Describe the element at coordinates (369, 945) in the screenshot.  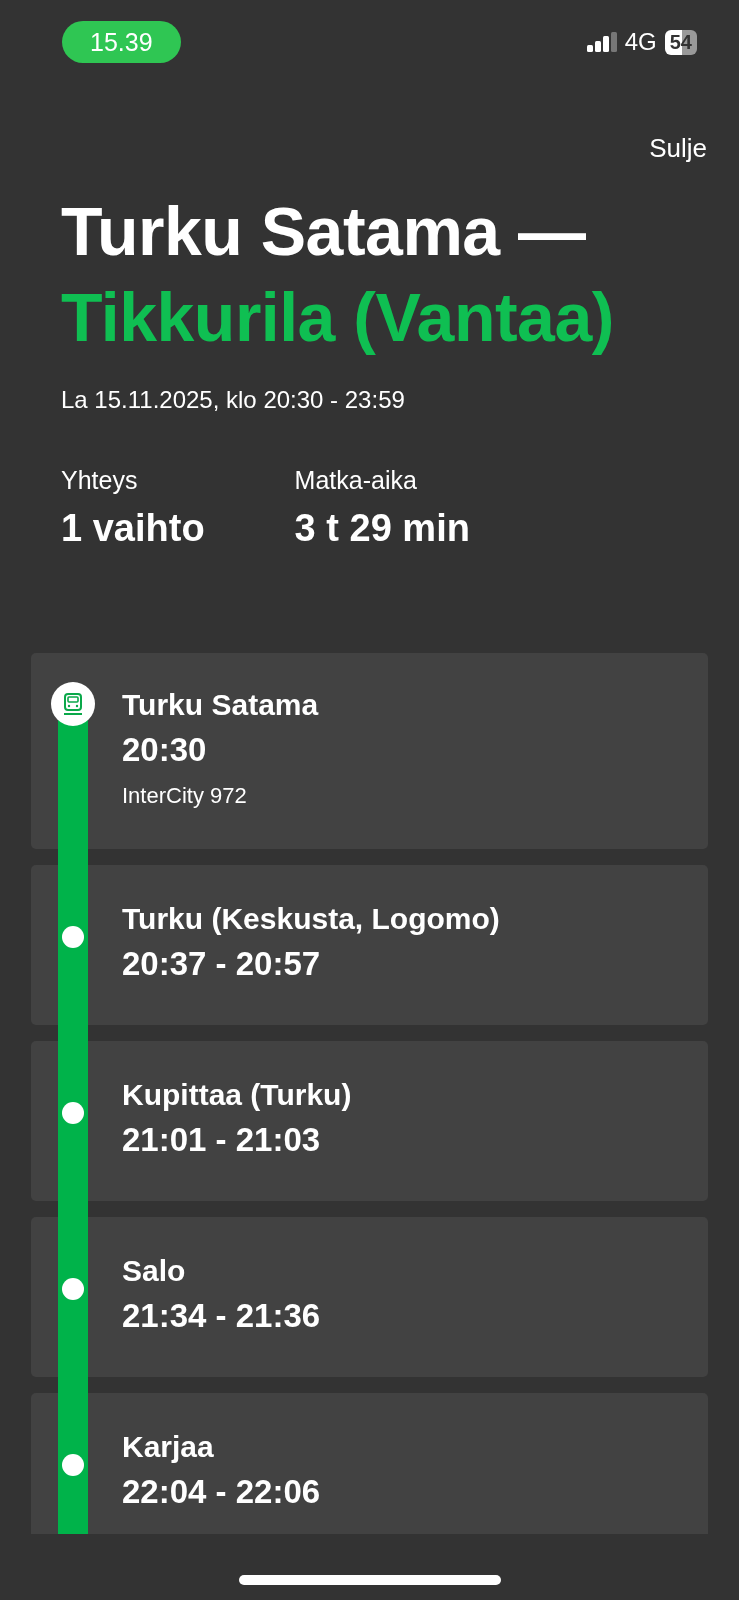
I see `stop-card: Turku (Keskusta, Logomo) 20:37 - 20:57` at that location.